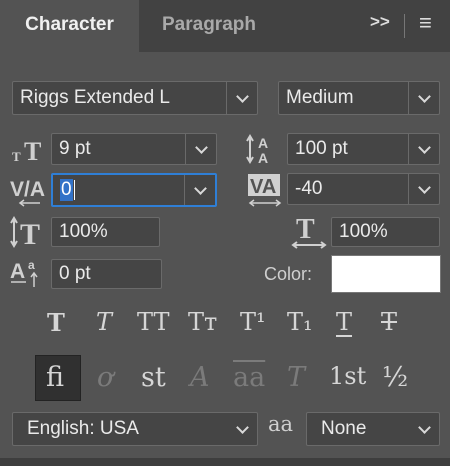  What do you see at coordinates (56, 322) in the screenshot?
I see `faux-bold-button: T` at bounding box center [56, 322].